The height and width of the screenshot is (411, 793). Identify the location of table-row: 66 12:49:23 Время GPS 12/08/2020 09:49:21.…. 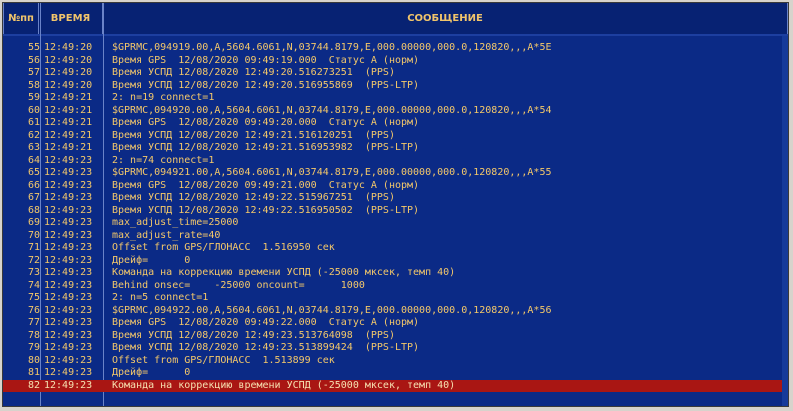
(395, 186).